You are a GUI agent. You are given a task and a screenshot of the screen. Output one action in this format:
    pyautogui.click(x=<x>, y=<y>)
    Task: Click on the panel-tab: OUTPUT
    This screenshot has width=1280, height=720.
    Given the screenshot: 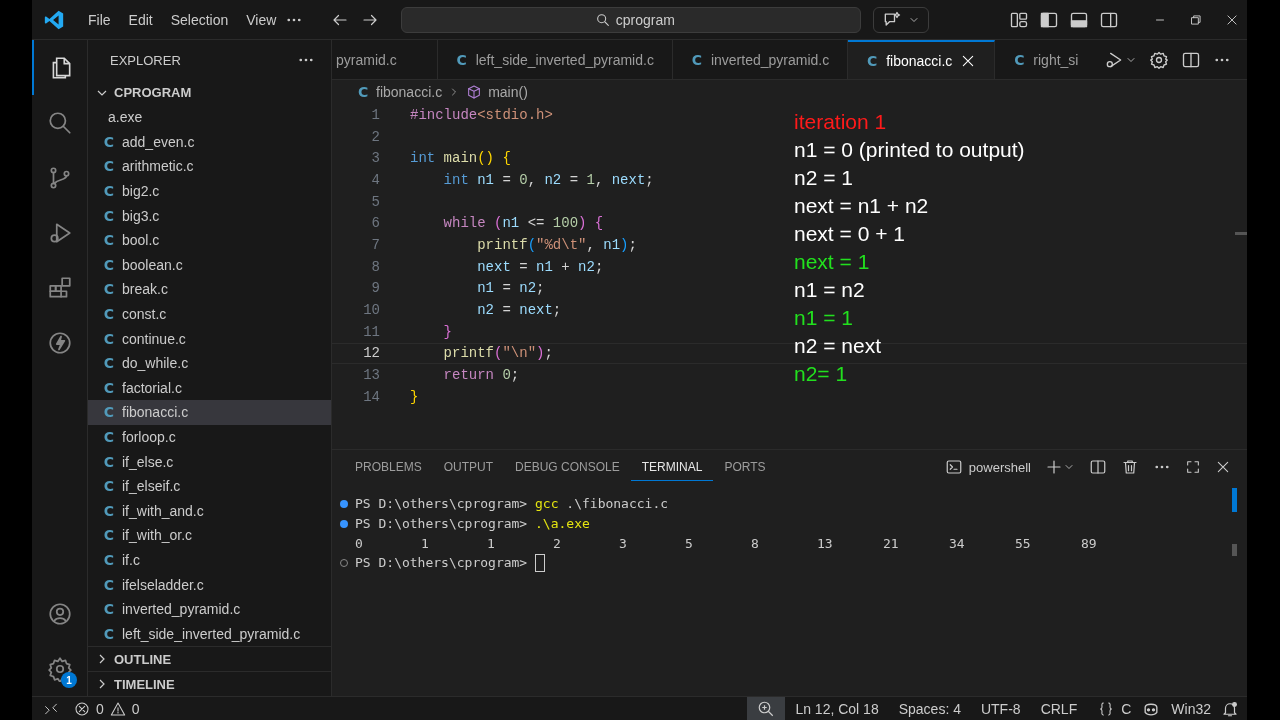 What is the action you would take?
    pyautogui.click(x=468, y=467)
    